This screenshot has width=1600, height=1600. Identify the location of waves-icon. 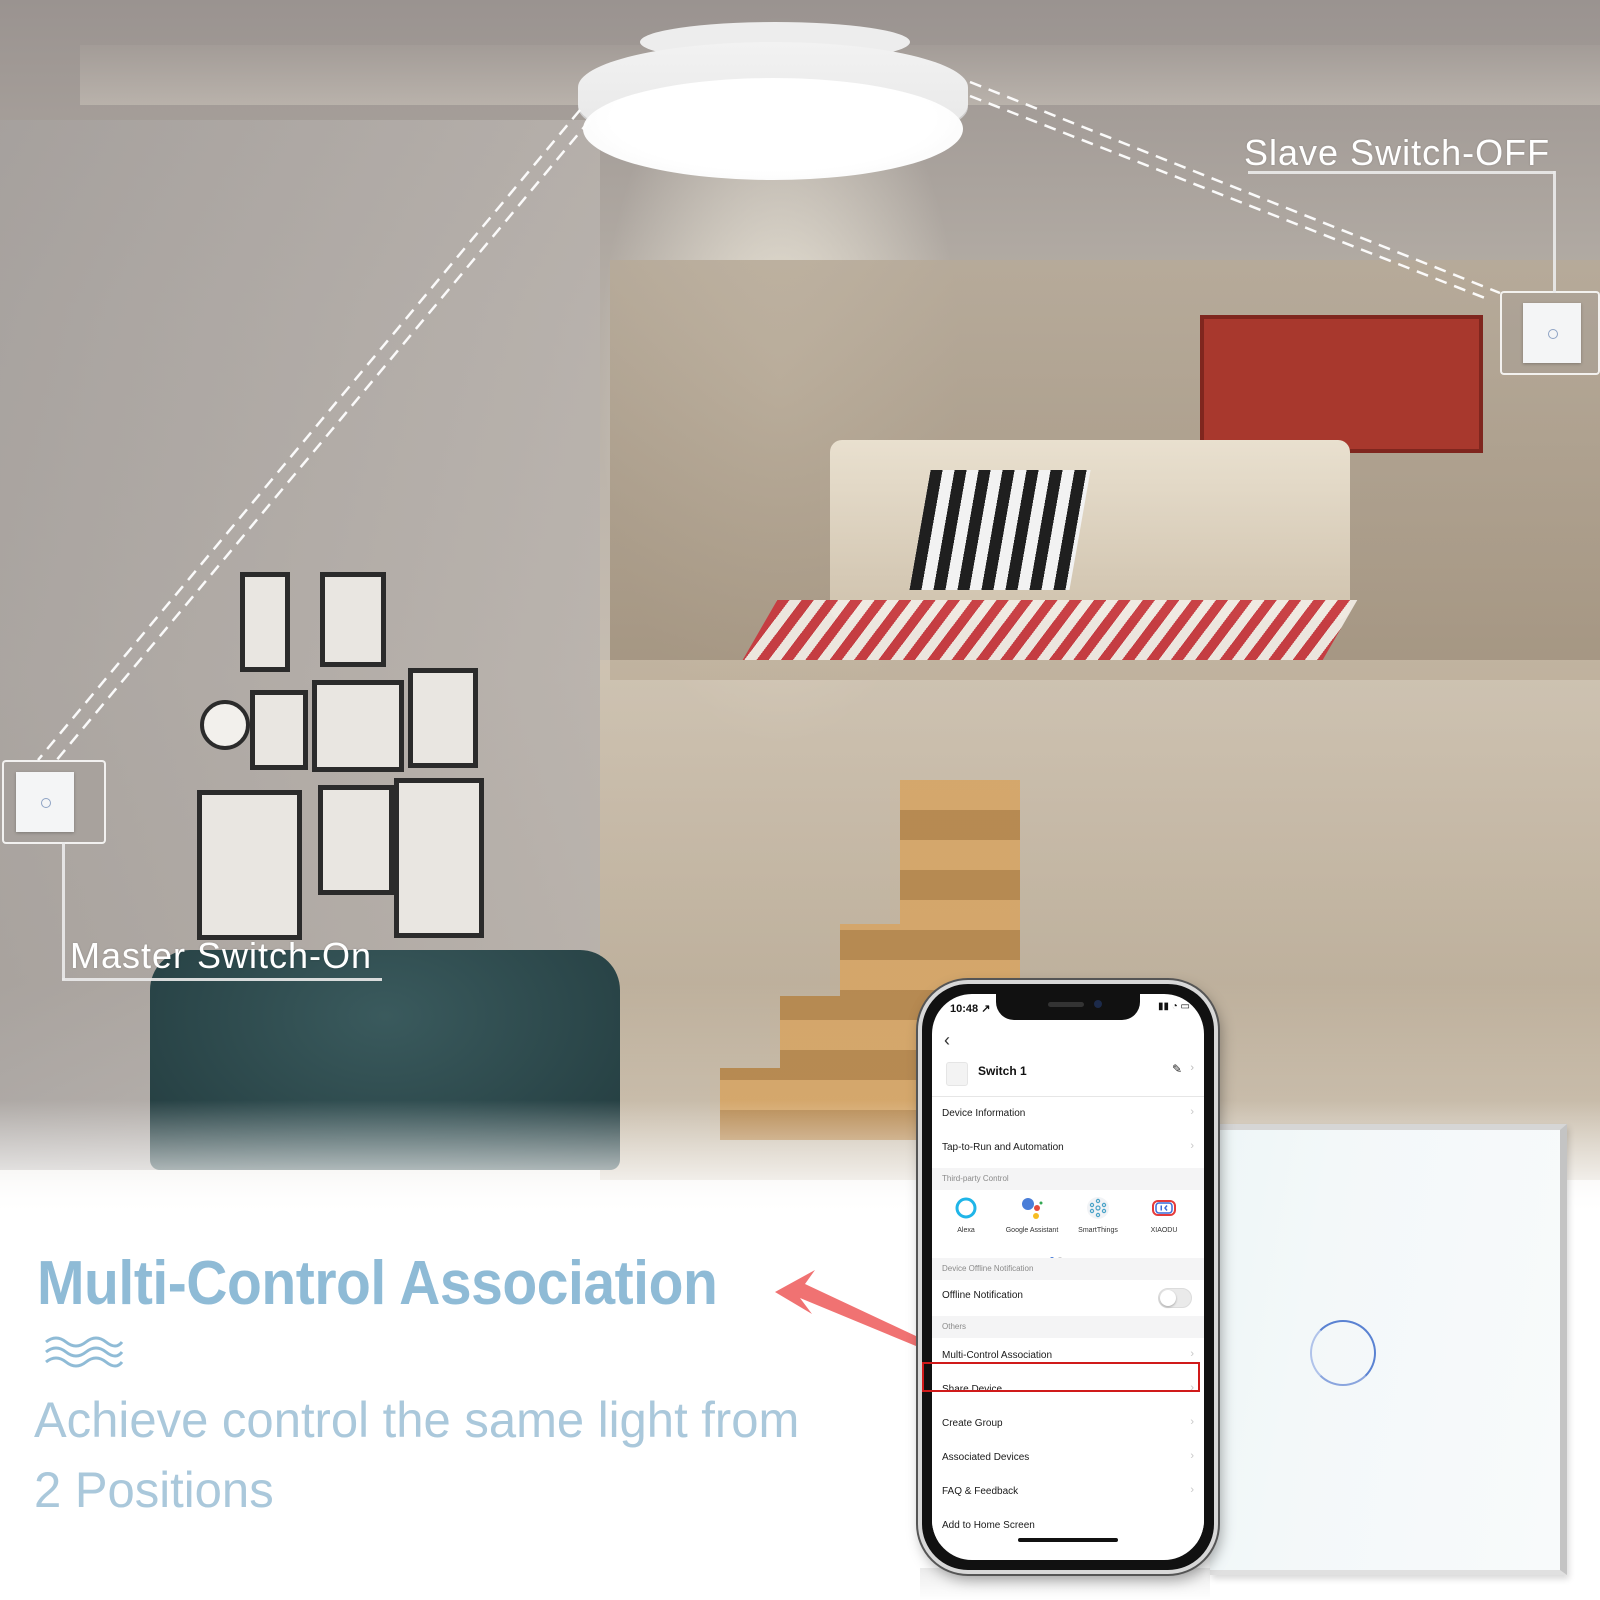
(84, 1352).